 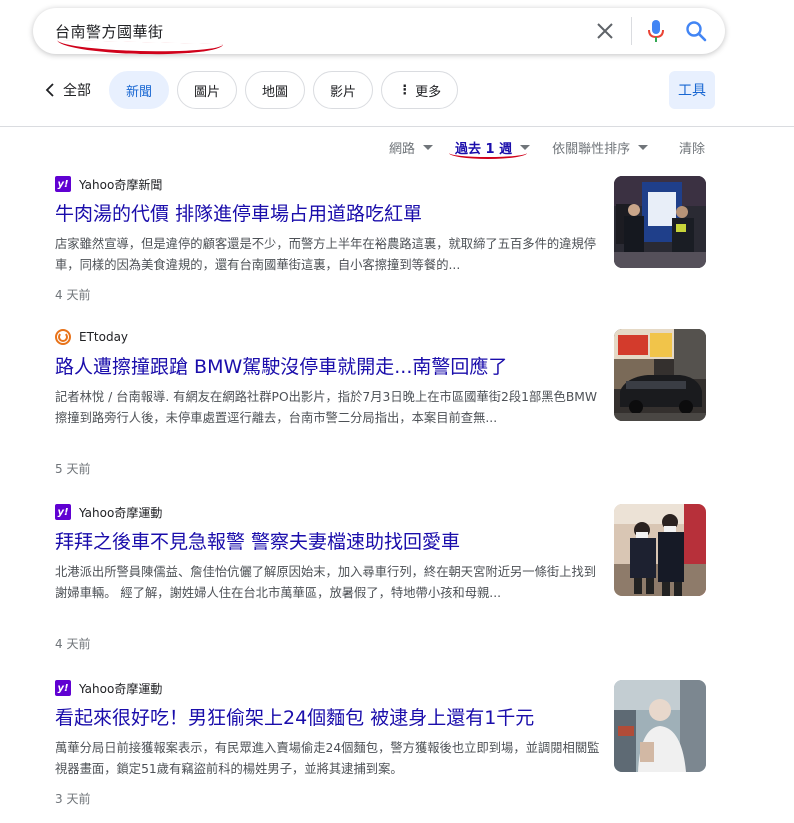 I want to click on filter-bar: 網路 過去 1 週 依關聯性排序, so click(x=519, y=148).